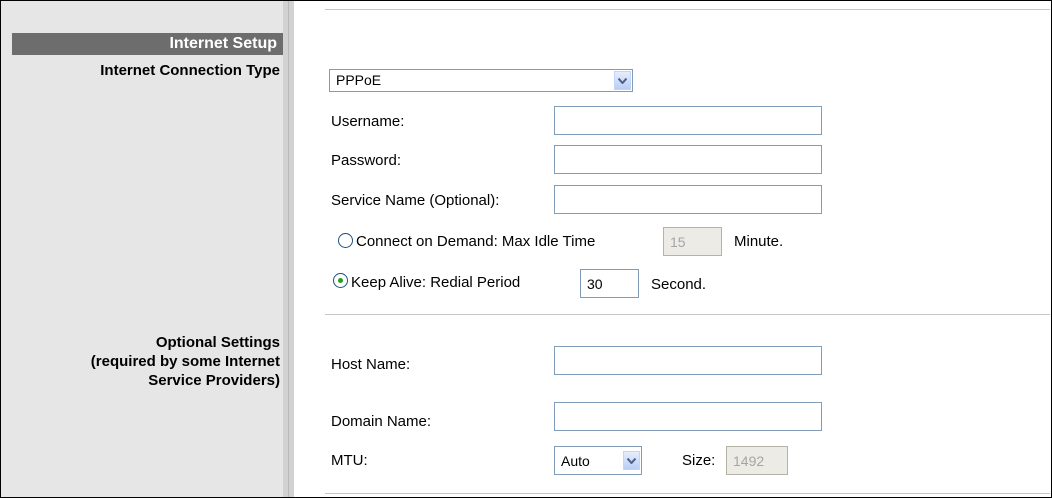 This screenshot has width=1052, height=498. Describe the element at coordinates (759, 241) in the screenshot. I see `max-idle-time-unit: Minute.` at that location.